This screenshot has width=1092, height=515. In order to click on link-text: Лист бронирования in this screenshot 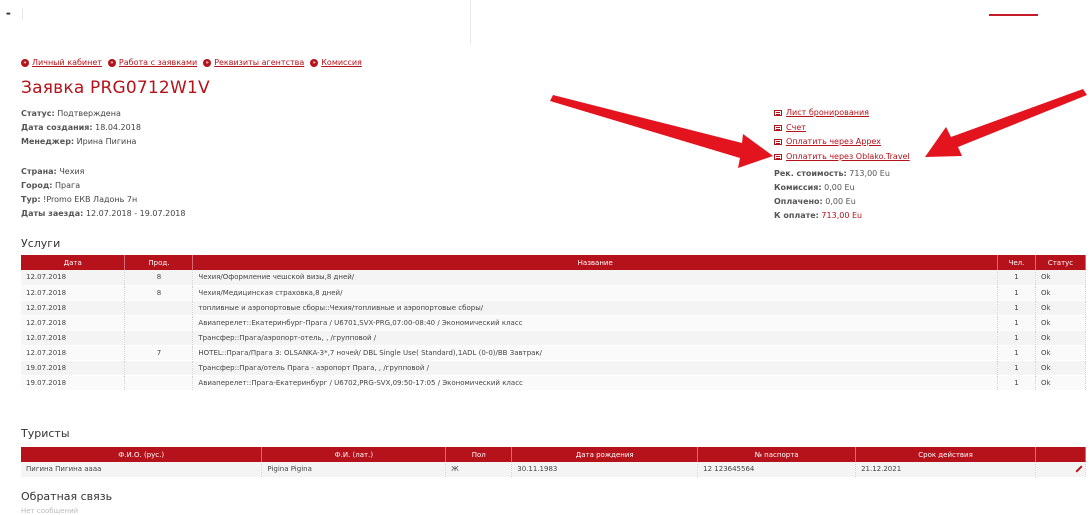, I will do `click(827, 113)`.